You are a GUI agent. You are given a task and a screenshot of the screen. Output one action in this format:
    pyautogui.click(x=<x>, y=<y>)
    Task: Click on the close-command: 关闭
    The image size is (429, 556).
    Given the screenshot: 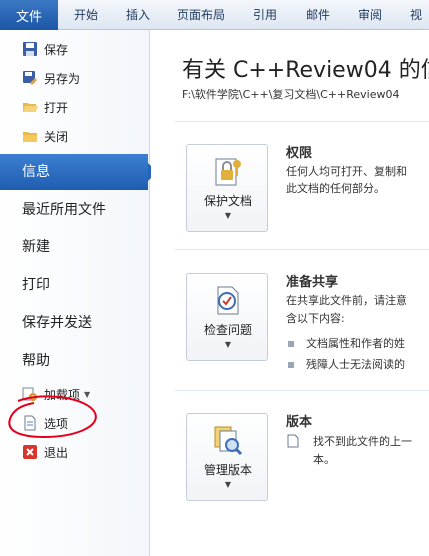 What is the action you would take?
    pyautogui.click(x=74, y=136)
    